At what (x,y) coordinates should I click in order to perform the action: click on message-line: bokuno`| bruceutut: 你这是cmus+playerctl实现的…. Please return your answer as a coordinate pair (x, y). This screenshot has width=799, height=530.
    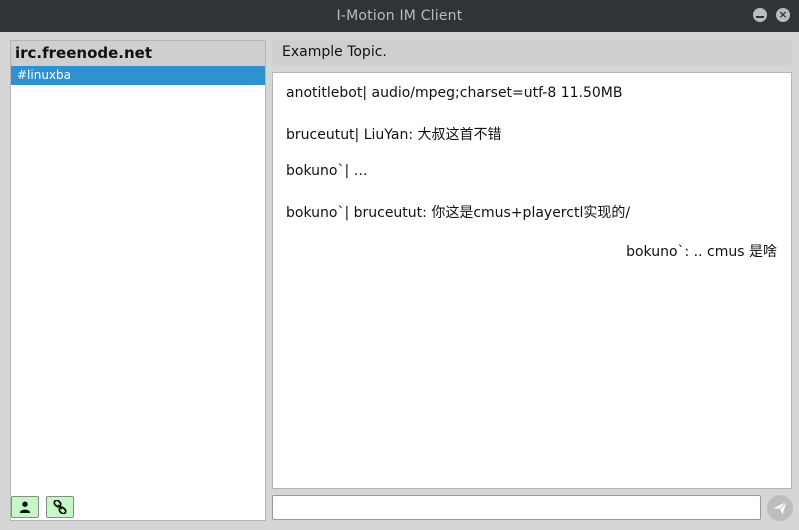
    Looking at the image, I should click on (458, 213).